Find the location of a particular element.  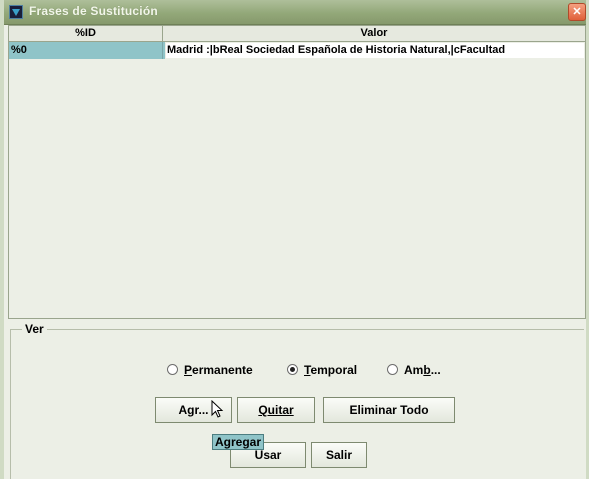

radio-ambos-dot is located at coordinates (392, 369).